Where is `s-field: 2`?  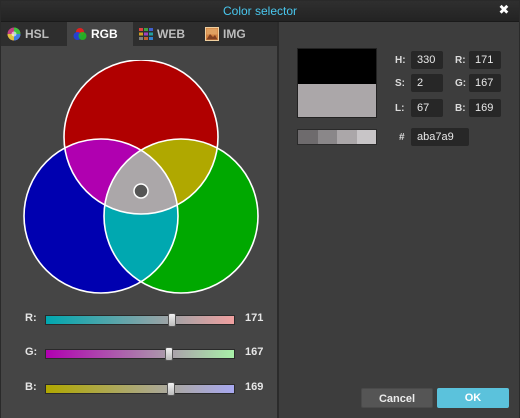 s-field: 2 is located at coordinates (427, 83).